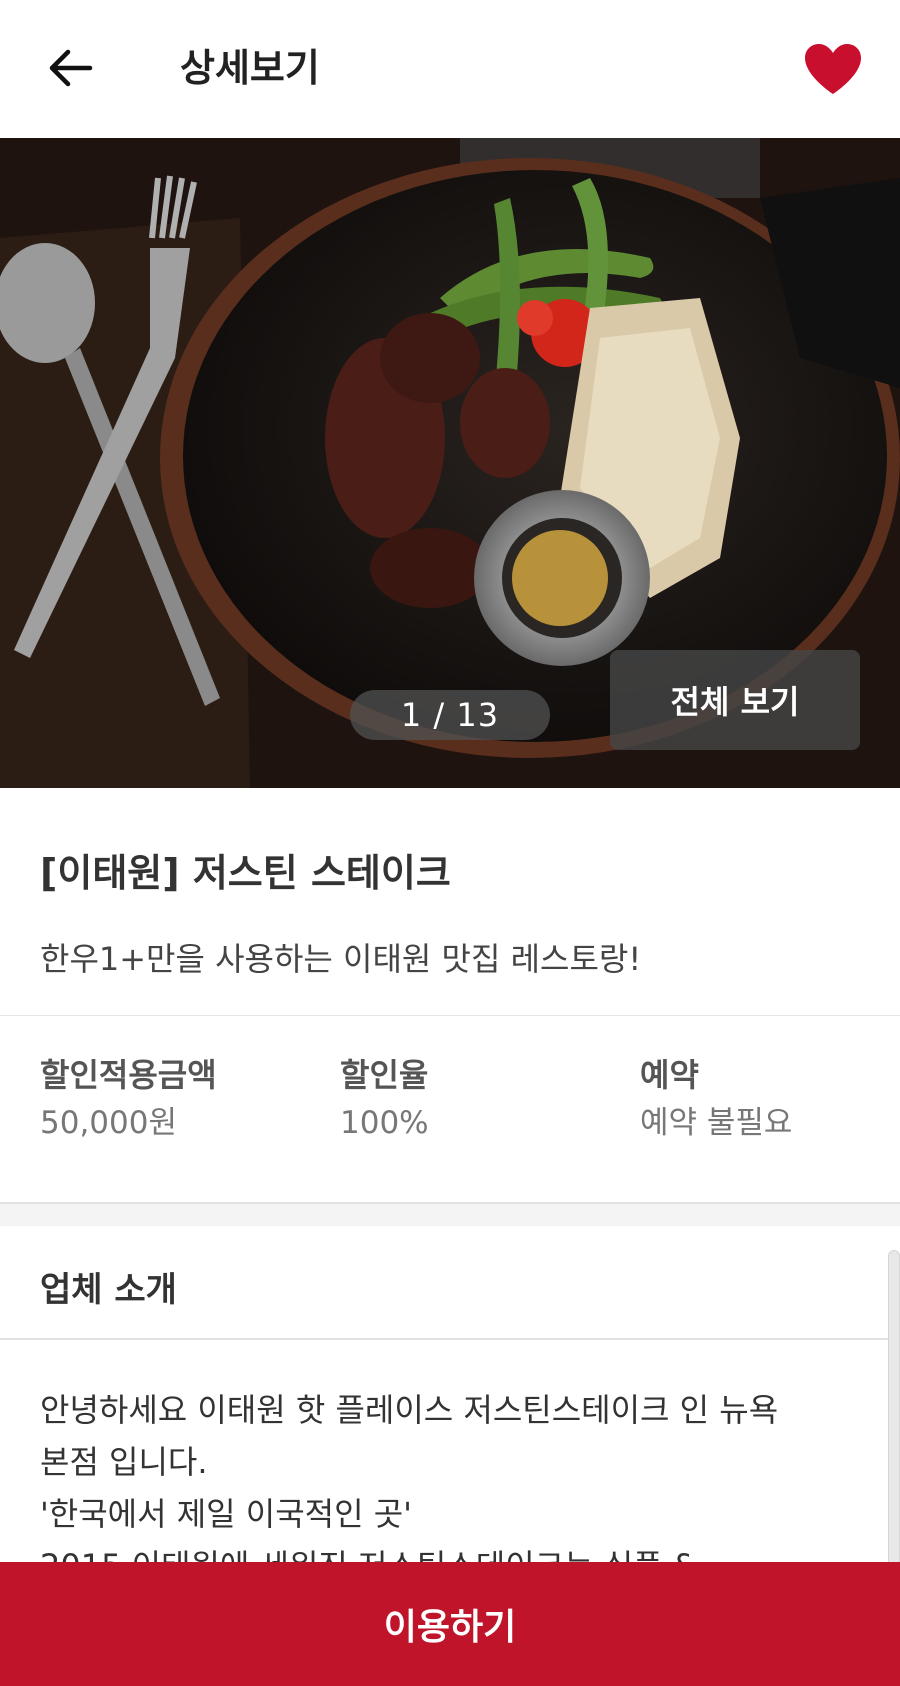 This screenshot has width=900, height=1686. I want to click on info-reservation: 예약 예약 불필요, so click(716, 1099).